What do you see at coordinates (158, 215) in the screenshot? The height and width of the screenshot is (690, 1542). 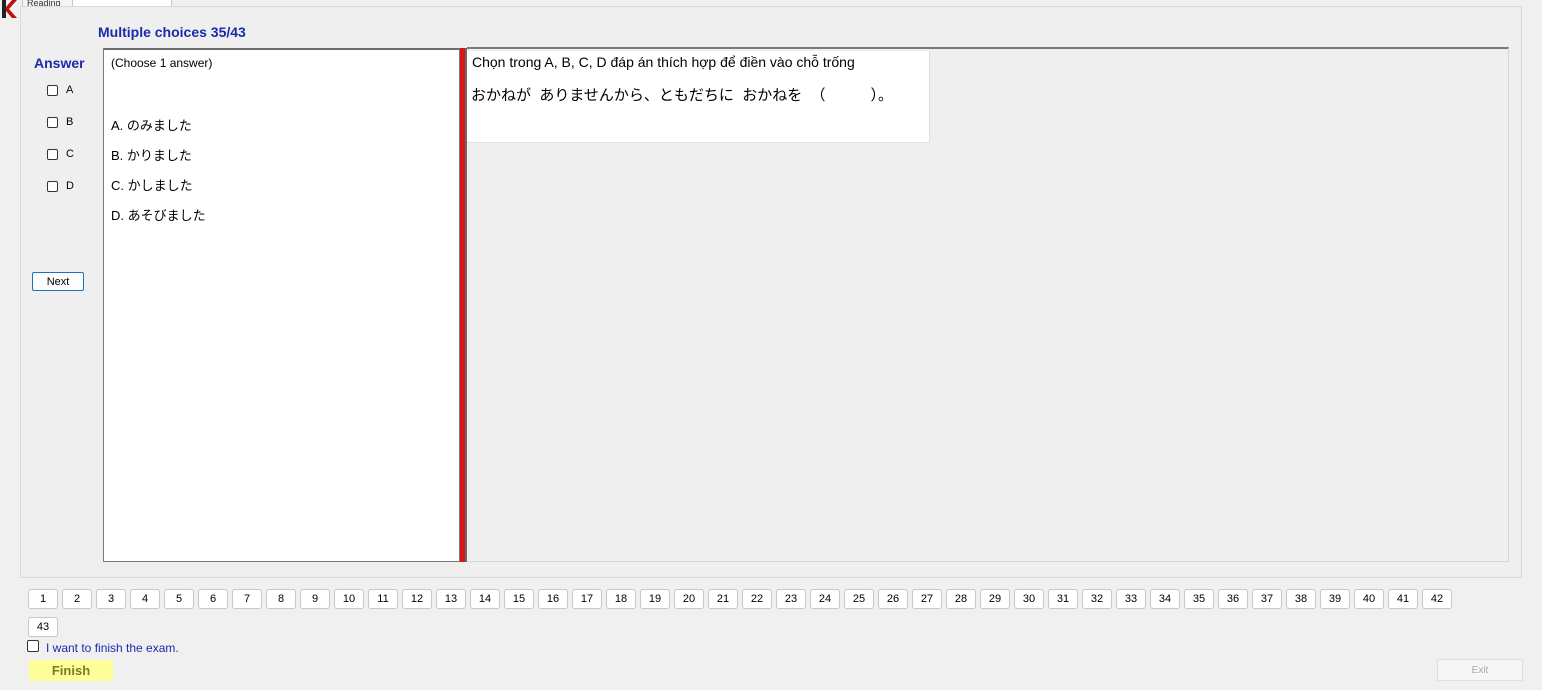 I see `choice-d: D. あそびました` at bounding box center [158, 215].